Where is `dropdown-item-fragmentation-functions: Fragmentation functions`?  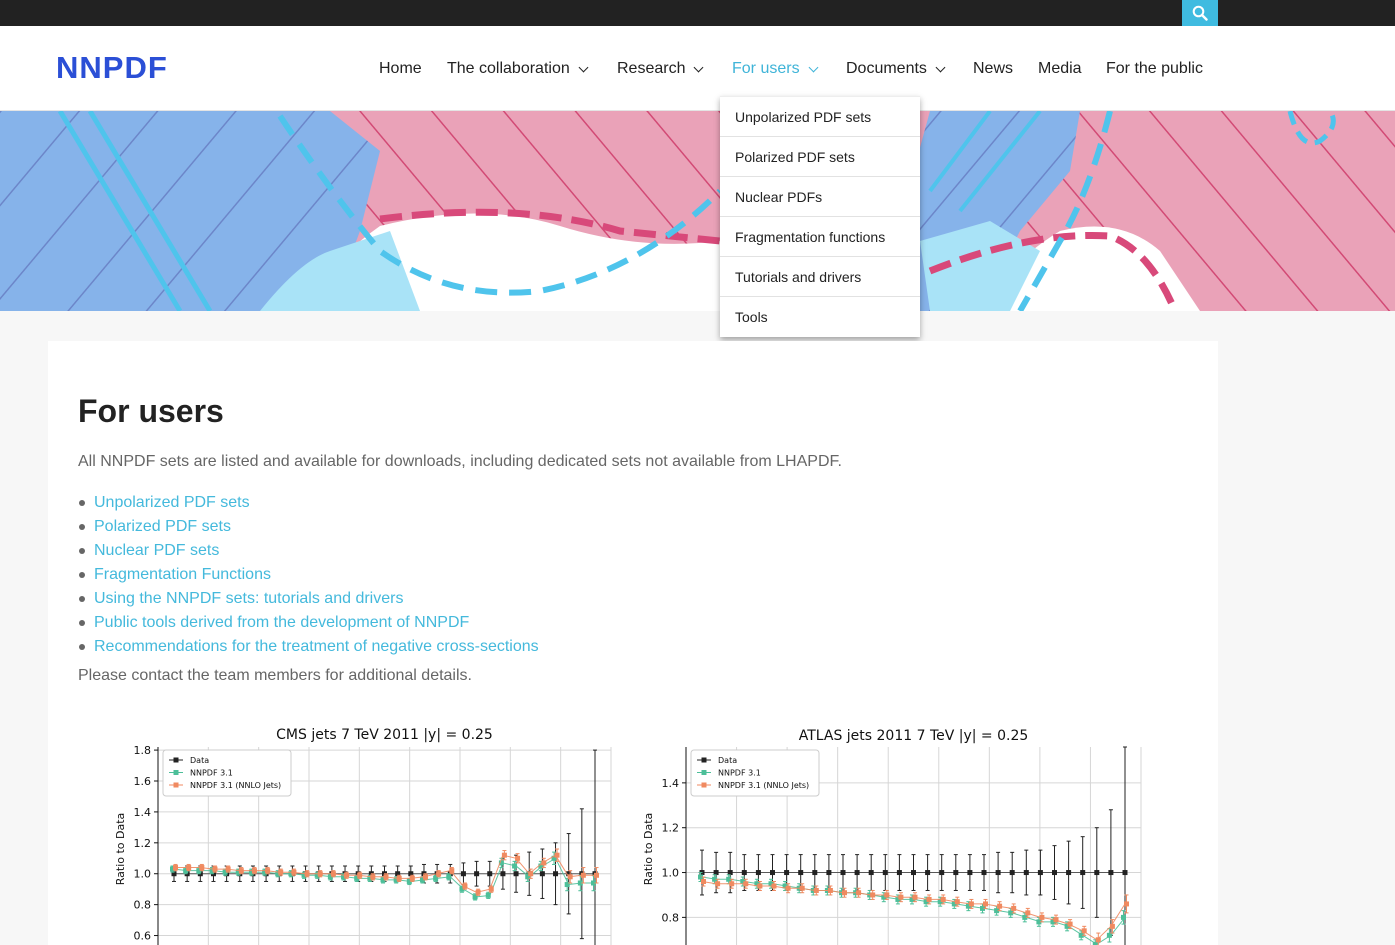
dropdown-item-fragmentation-functions: Fragmentation functions is located at coordinates (820, 237).